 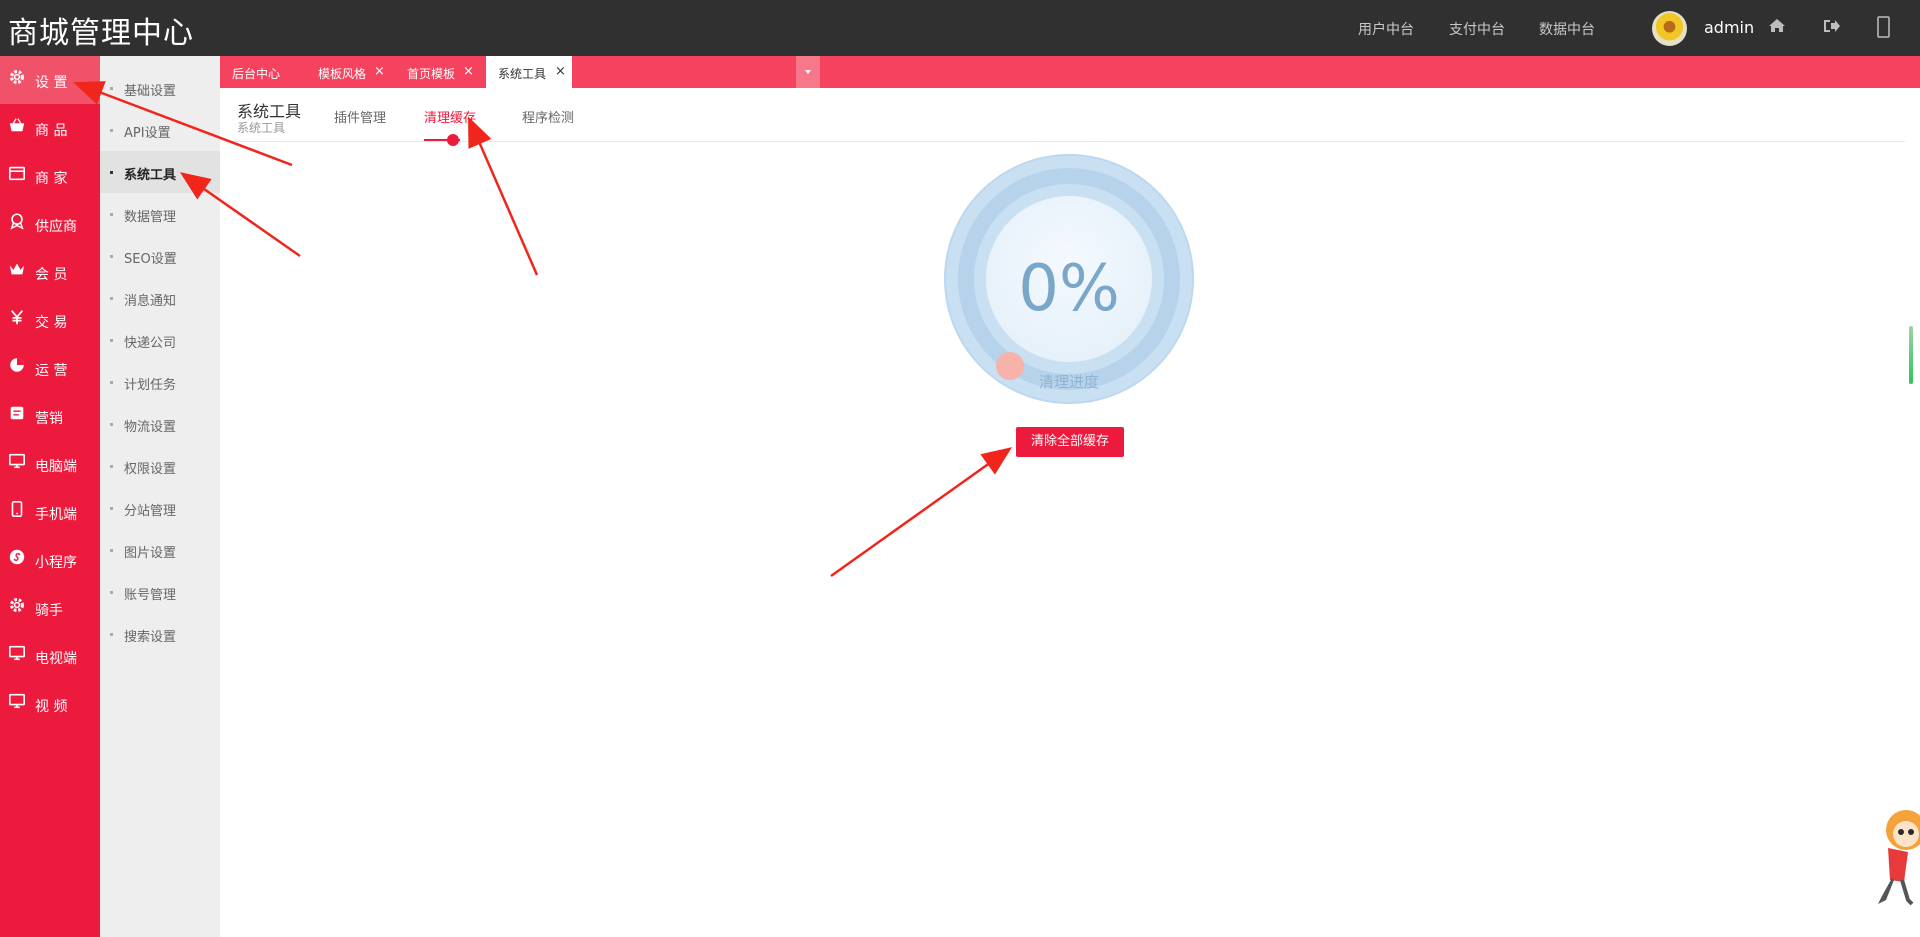 What do you see at coordinates (50, 80) in the screenshot?
I see `sidebar-item-settings: 设 置` at bounding box center [50, 80].